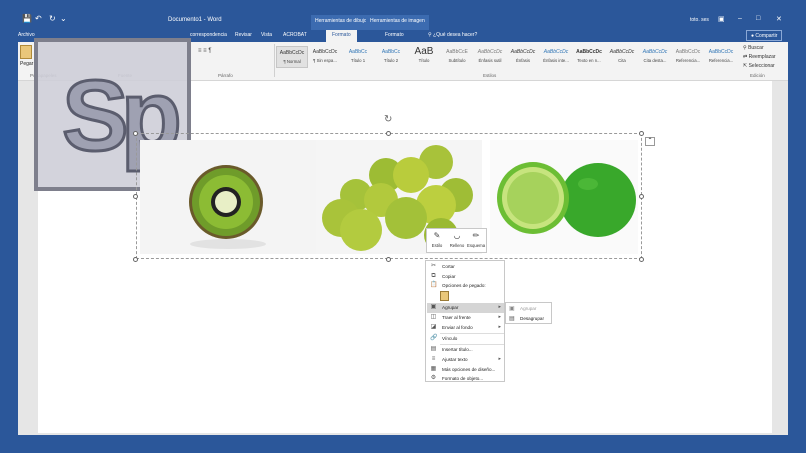  I want to click on tab-archivo: Archivo, so click(26, 35).